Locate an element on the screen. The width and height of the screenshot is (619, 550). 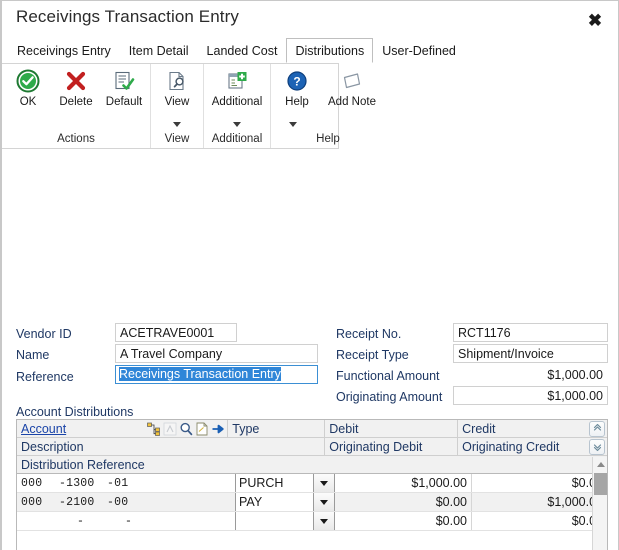
ribbon-group-help: ? Help Add Note Help is located at coordinates (328, 106).